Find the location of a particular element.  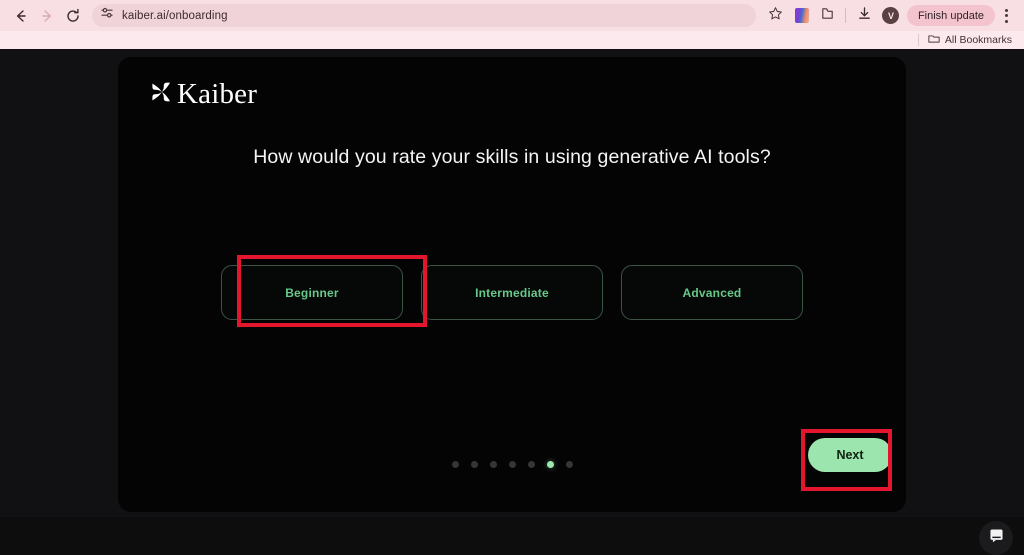

folder-icon is located at coordinates (934, 40).